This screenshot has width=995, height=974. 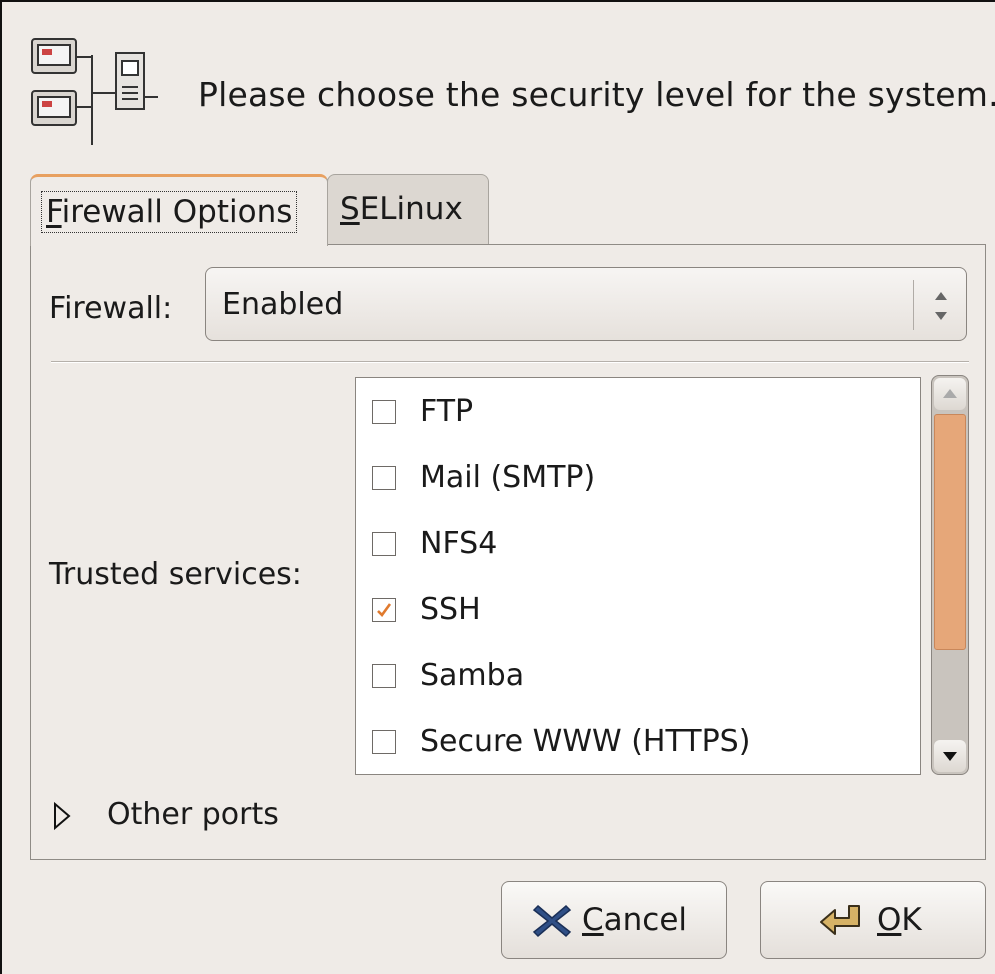 What do you see at coordinates (635, 920) in the screenshot?
I see `cancel-button-label: Cancel` at bounding box center [635, 920].